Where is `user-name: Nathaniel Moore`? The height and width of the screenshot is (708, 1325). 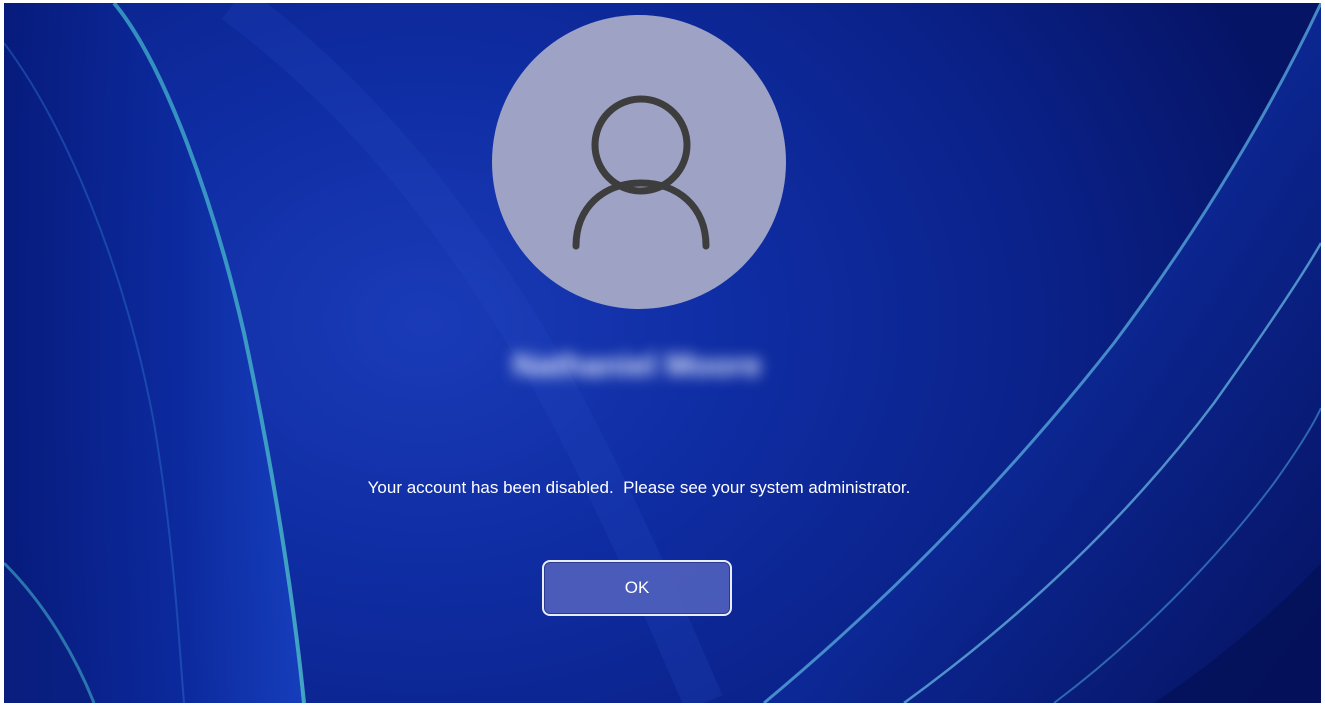 user-name: Nathaniel Moore is located at coordinates (637, 365).